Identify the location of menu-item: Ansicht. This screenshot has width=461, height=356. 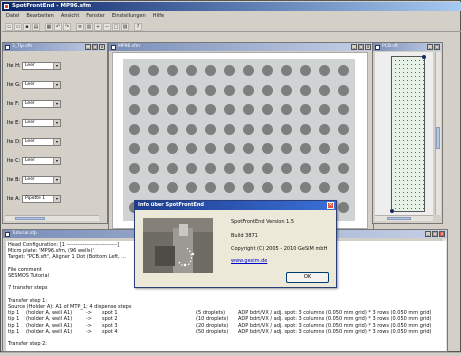
(70, 16).